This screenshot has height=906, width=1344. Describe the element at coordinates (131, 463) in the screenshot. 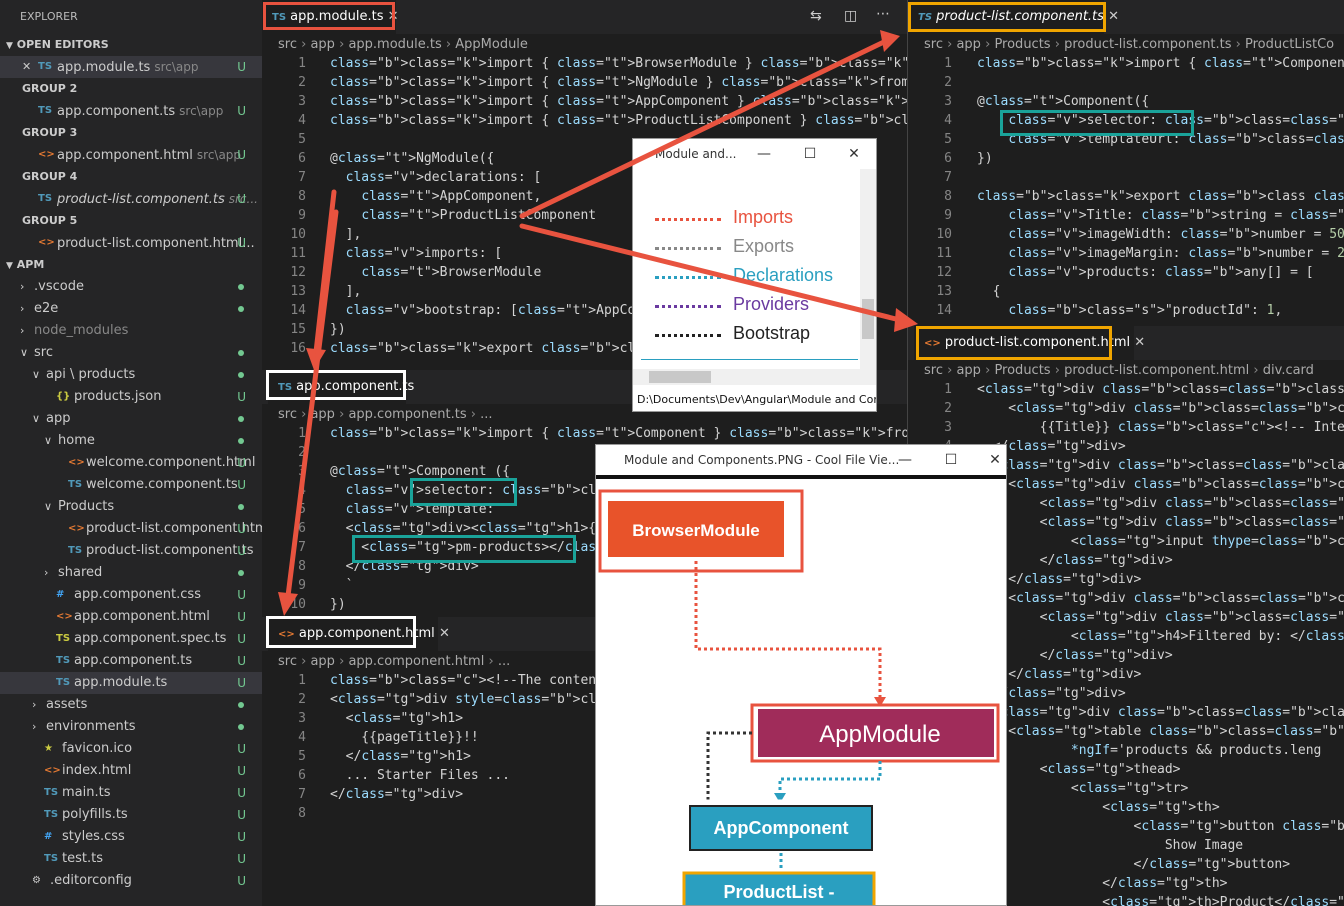

I see `file-item: <> welcome.component.html U` at that location.